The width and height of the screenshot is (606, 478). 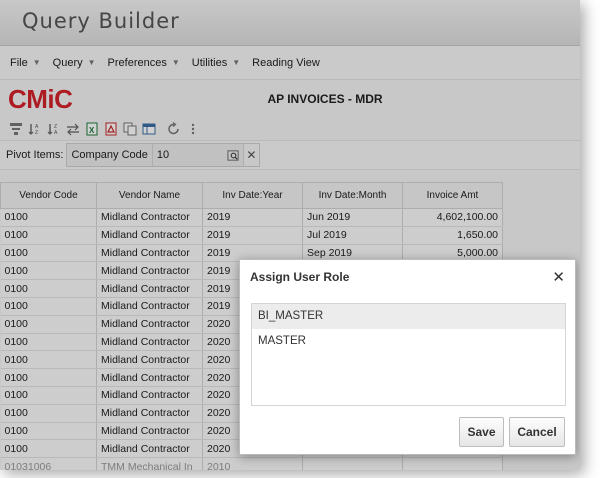 I want to click on role-item: MASTER, so click(x=408, y=341).